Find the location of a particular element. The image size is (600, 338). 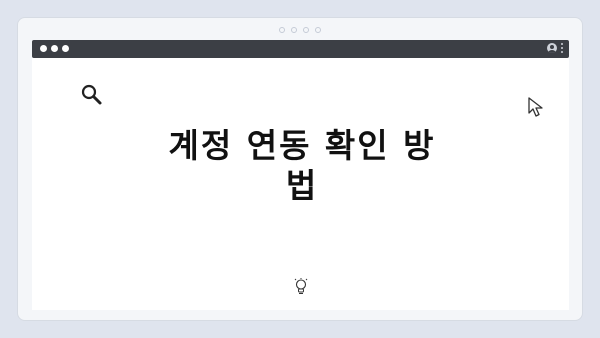

lightbulb-icon is located at coordinates (301, 286).